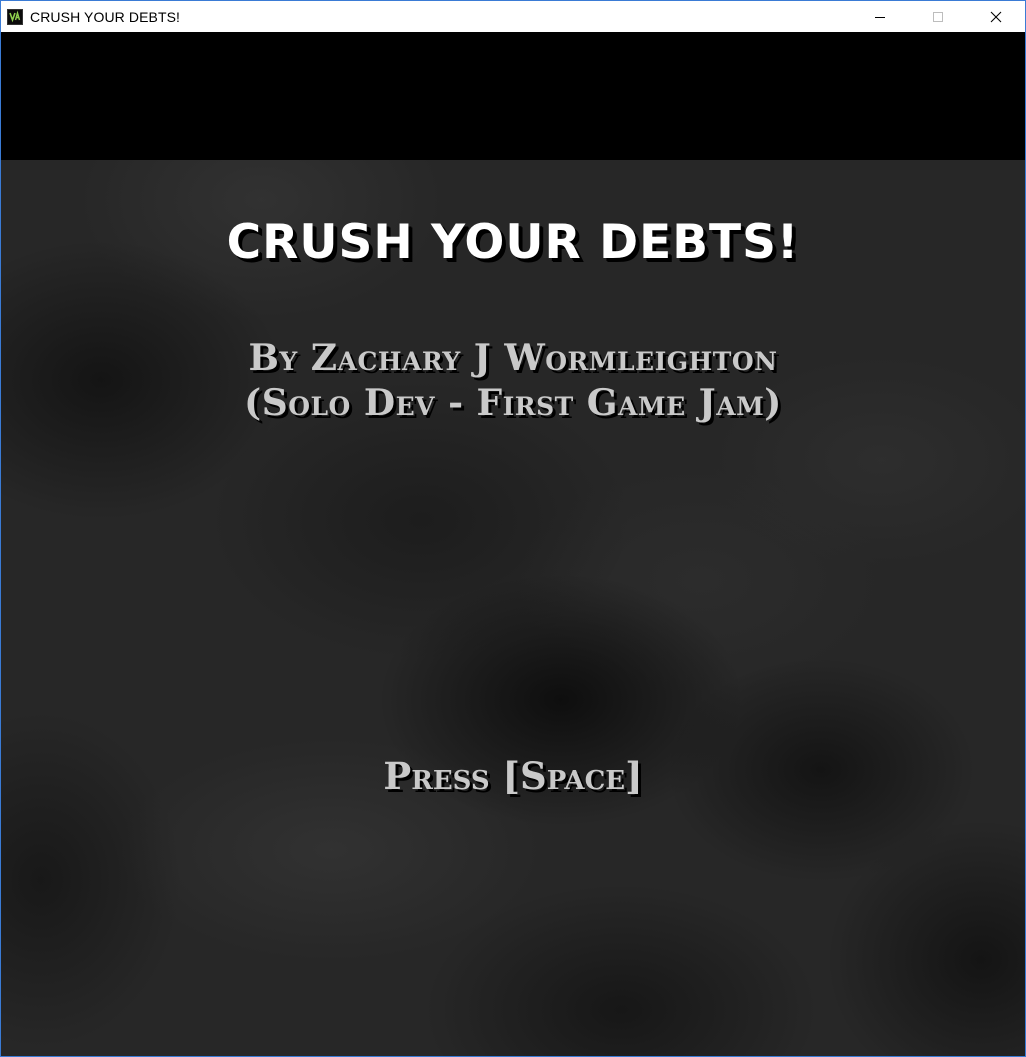 This screenshot has width=1026, height=1057. What do you see at coordinates (513, 16) in the screenshot?
I see `window-titlebar: CRUSH YOUR DEBTS!` at bounding box center [513, 16].